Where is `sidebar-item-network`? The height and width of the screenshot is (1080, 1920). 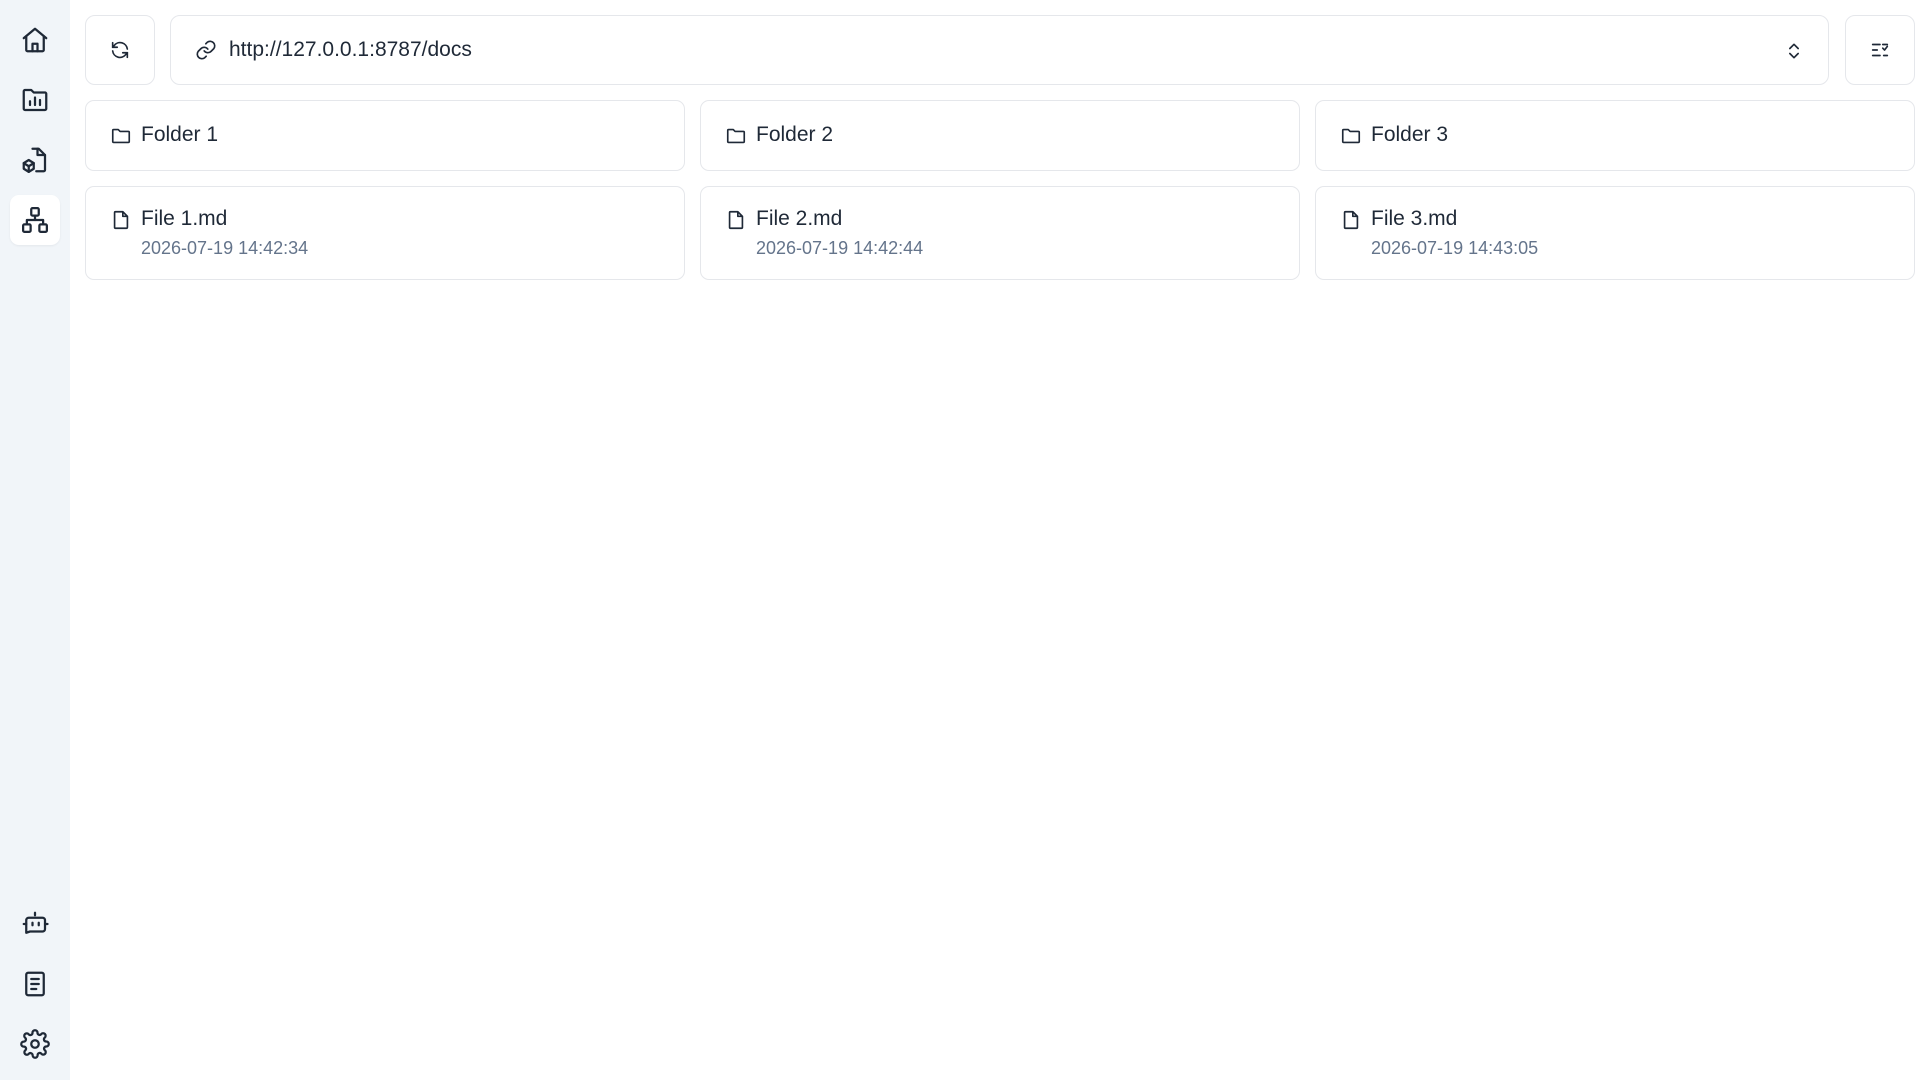
sidebar-item-network is located at coordinates (35, 220).